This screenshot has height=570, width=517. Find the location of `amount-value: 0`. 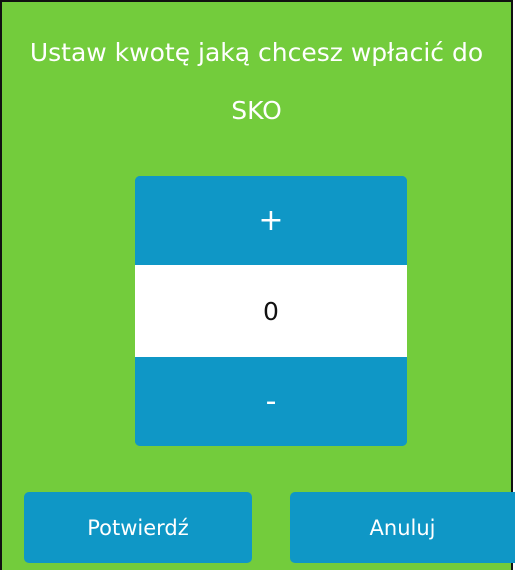

amount-value: 0 is located at coordinates (271, 311).